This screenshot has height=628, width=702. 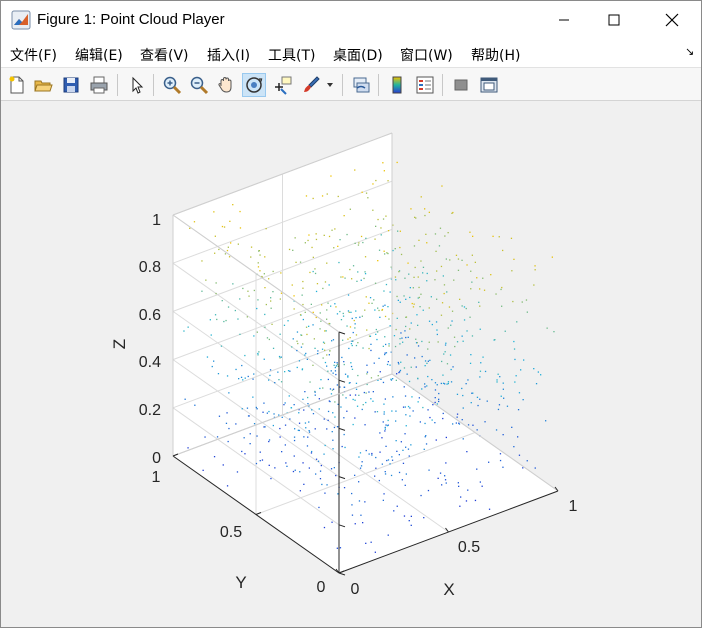 I want to click on rotate-3d-button, so click(x=254, y=85).